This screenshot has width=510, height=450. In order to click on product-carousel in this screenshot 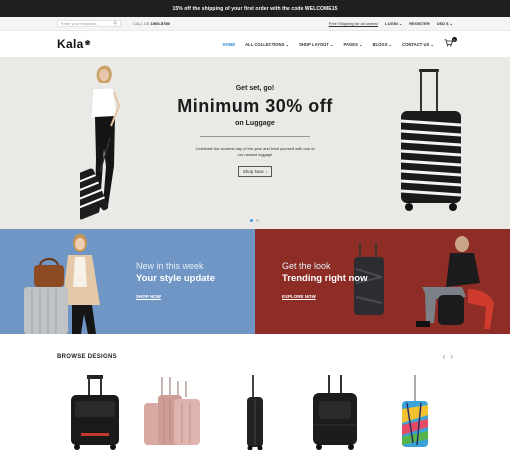, I will do `click(255, 411)`.